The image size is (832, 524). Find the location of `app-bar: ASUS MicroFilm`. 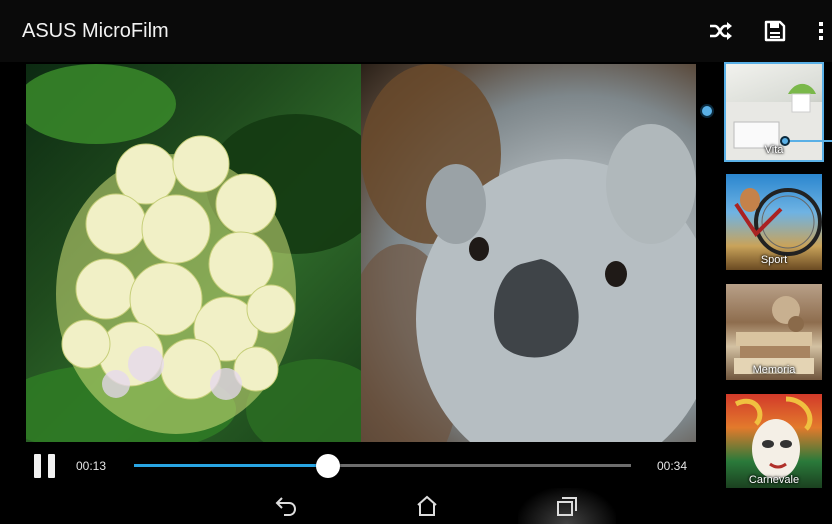

app-bar: ASUS MicroFilm is located at coordinates (416, 31).